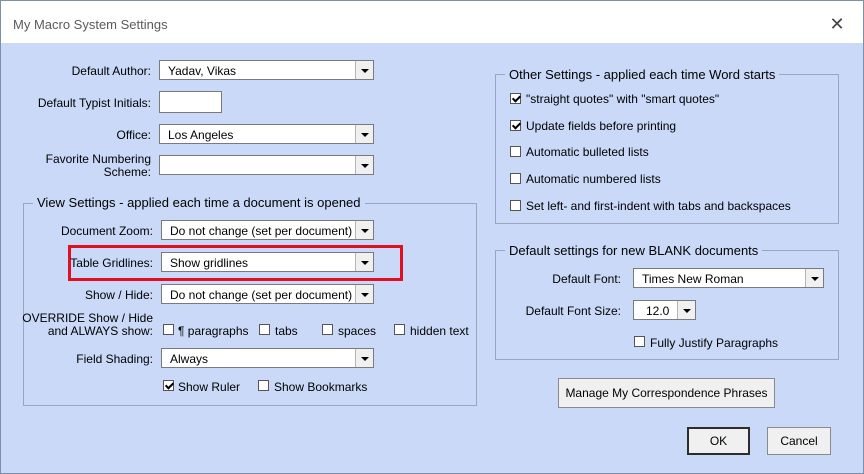  I want to click on office-combo: Los Angeles, so click(266, 134).